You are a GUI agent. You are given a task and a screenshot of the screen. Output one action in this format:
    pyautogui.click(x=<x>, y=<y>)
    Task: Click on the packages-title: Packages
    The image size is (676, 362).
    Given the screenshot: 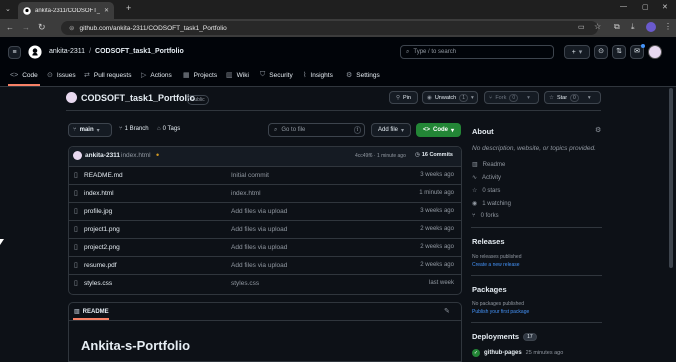 What is the action you would take?
    pyautogui.click(x=489, y=289)
    